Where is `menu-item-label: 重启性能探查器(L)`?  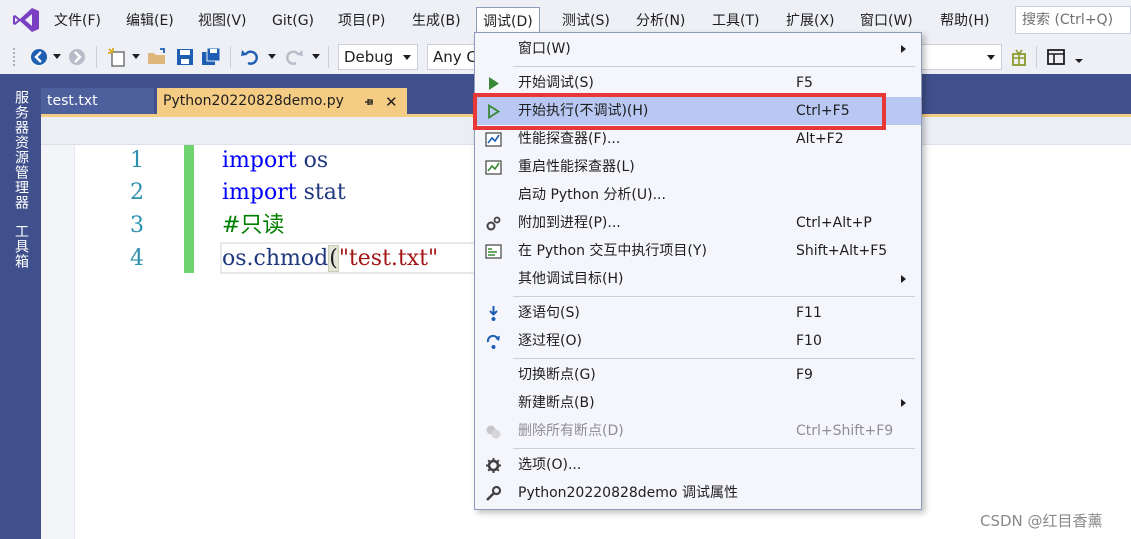 menu-item-label: 重启性能探查器(L) is located at coordinates (576, 167).